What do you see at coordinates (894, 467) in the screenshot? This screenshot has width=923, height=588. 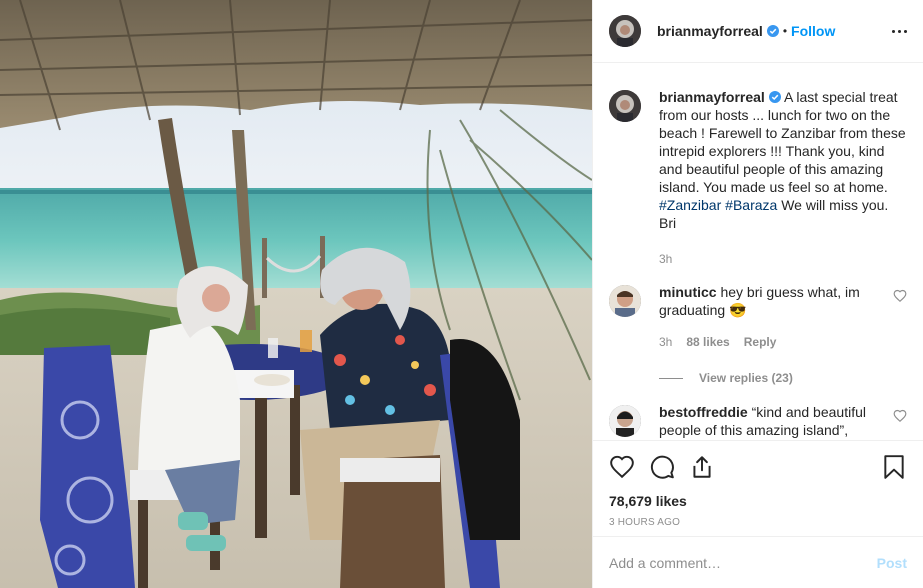 I see `bookmark-icon` at bounding box center [894, 467].